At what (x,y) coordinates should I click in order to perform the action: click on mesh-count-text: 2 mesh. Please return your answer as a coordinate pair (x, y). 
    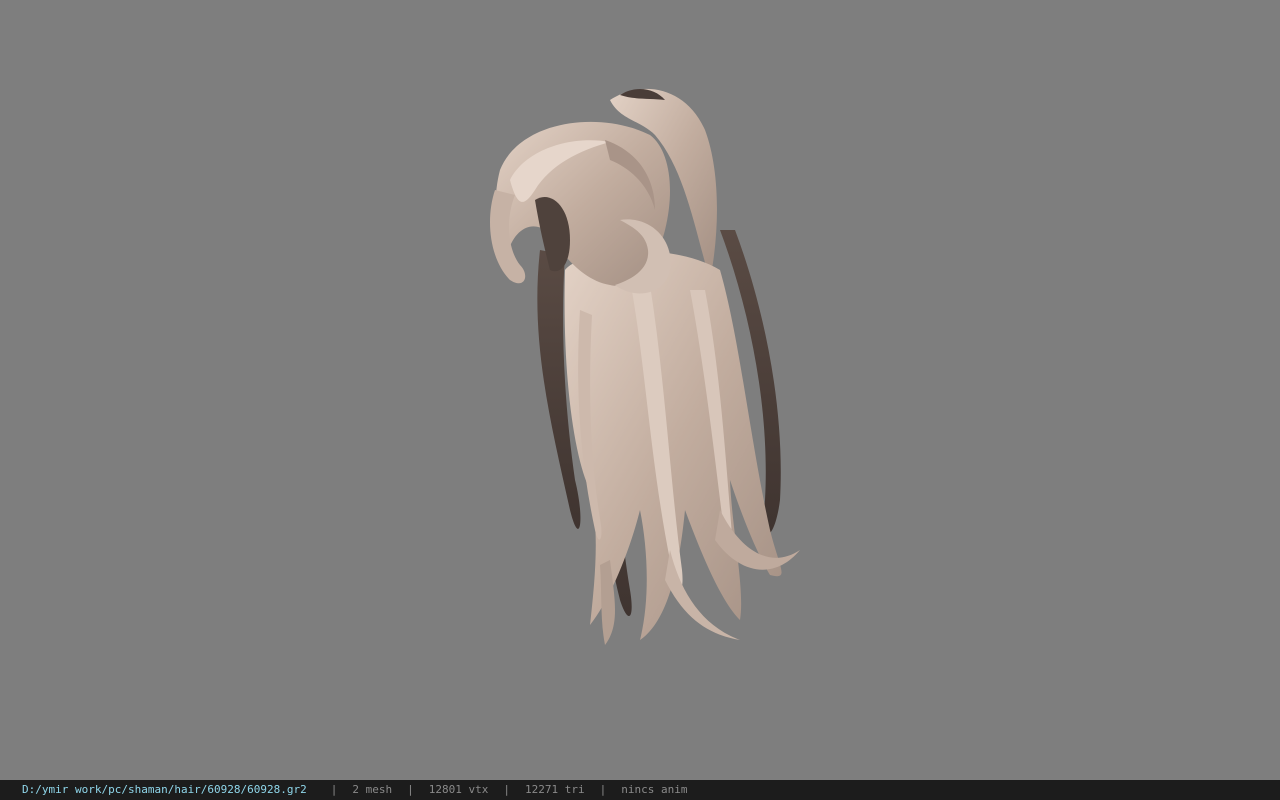
    Looking at the image, I should click on (372, 789).